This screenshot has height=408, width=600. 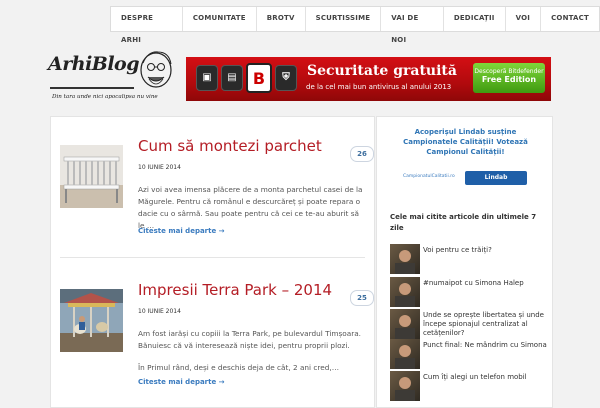 I want to click on carousel-photo-icon, so click(x=91, y=320).